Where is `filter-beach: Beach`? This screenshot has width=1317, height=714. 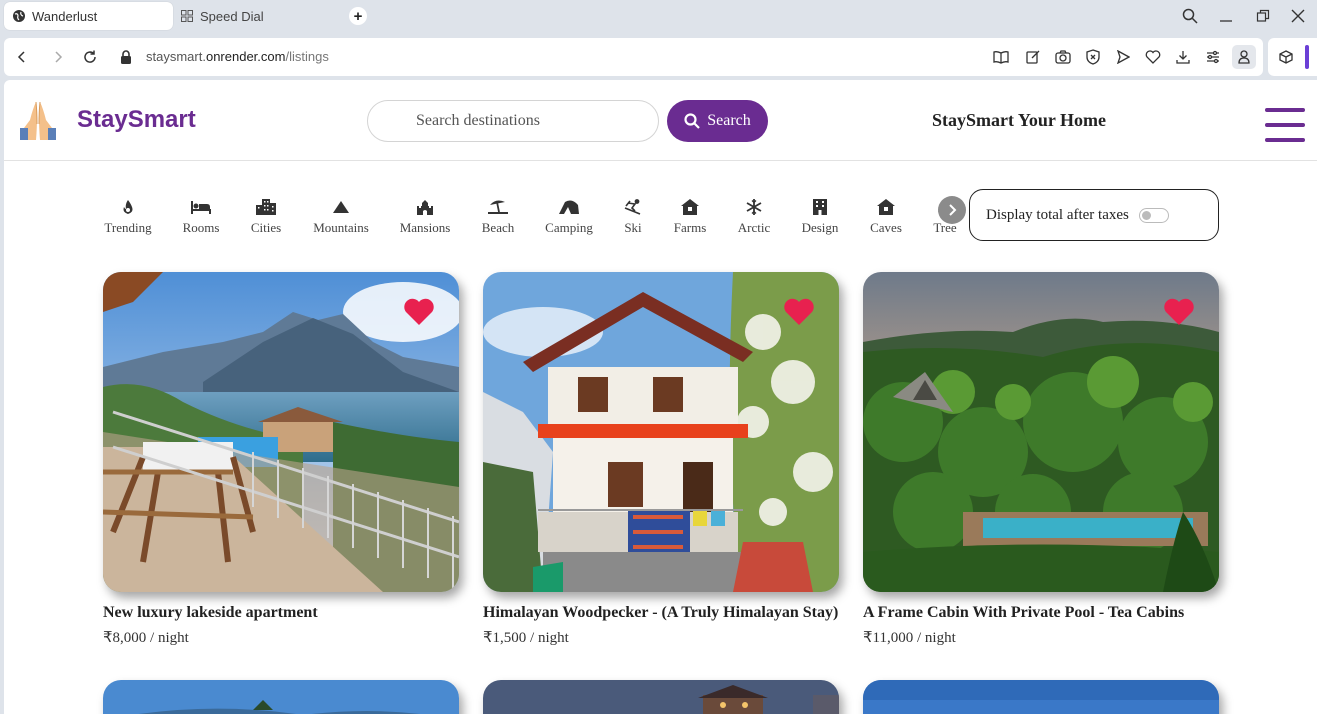
filter-beach: Beach is located at coordinates (498, 216).